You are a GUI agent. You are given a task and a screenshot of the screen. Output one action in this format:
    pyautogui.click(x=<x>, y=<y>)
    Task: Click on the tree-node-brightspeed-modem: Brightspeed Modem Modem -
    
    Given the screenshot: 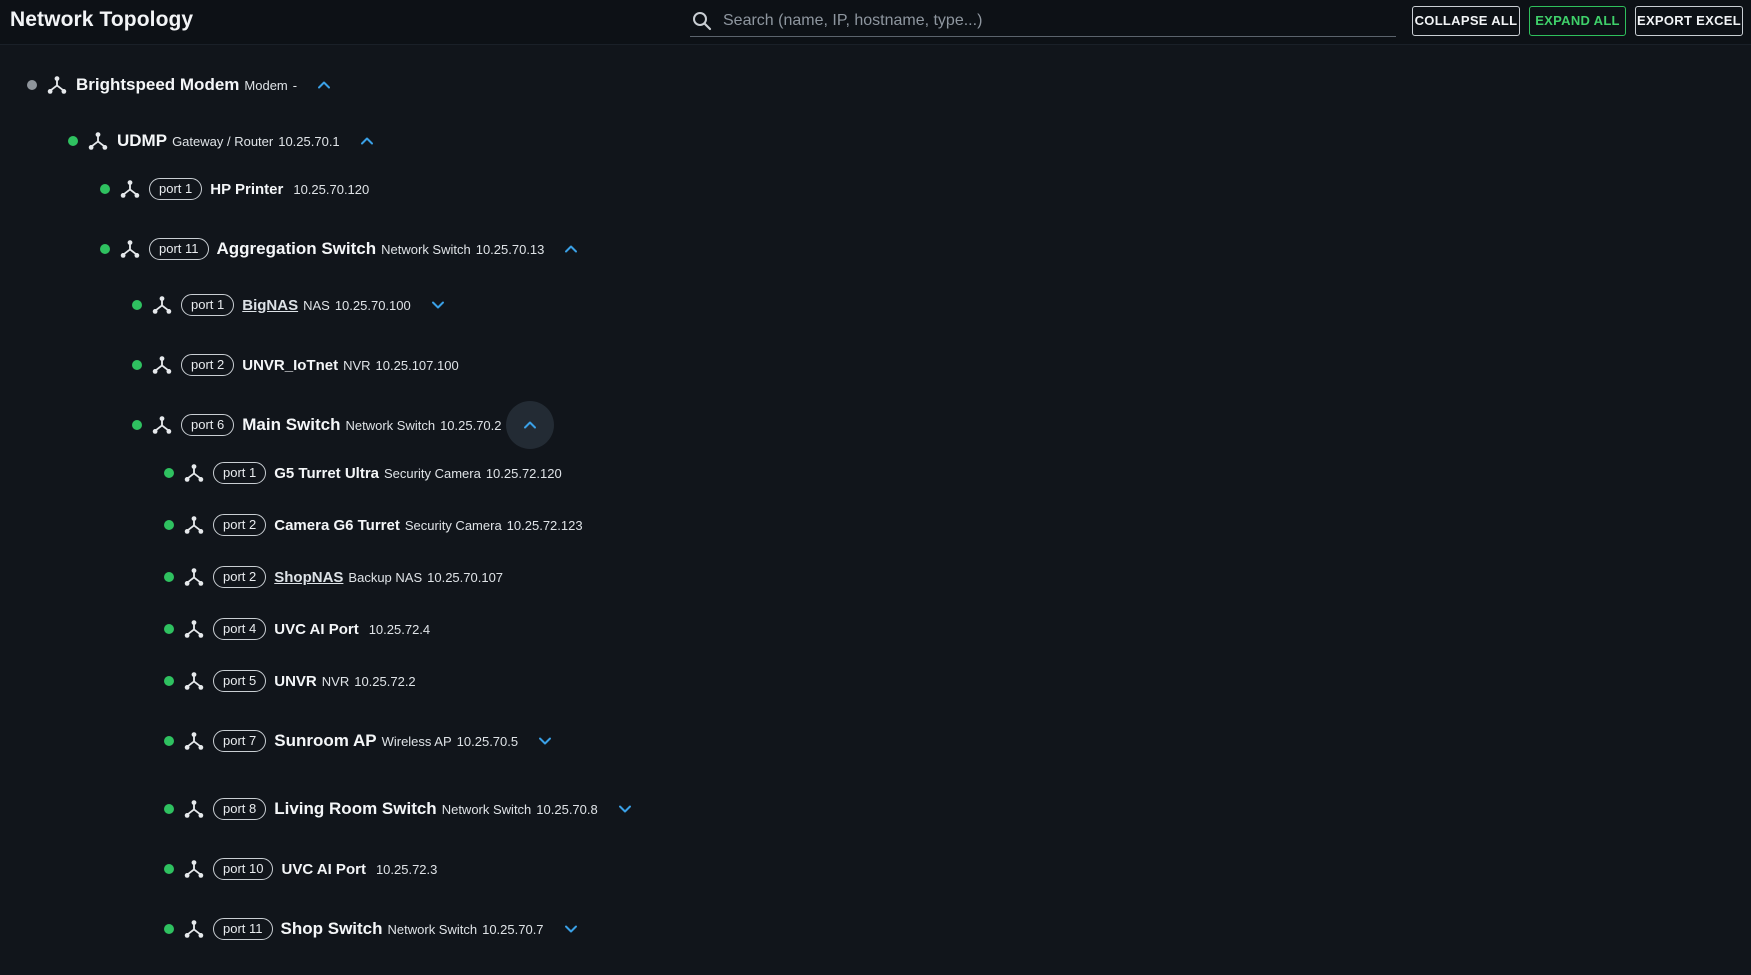 What is the action you would take?
    pyautogui.click(x=183, y=85)
    